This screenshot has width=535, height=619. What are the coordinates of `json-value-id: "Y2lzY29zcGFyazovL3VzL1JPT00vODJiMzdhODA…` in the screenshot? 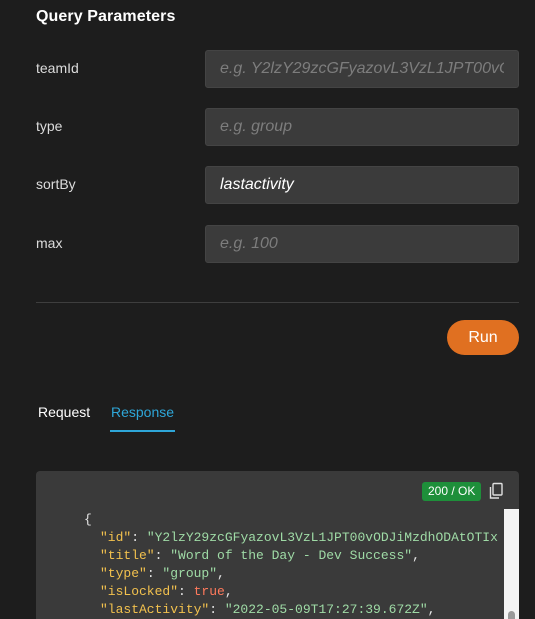 It's located at (322, 537).